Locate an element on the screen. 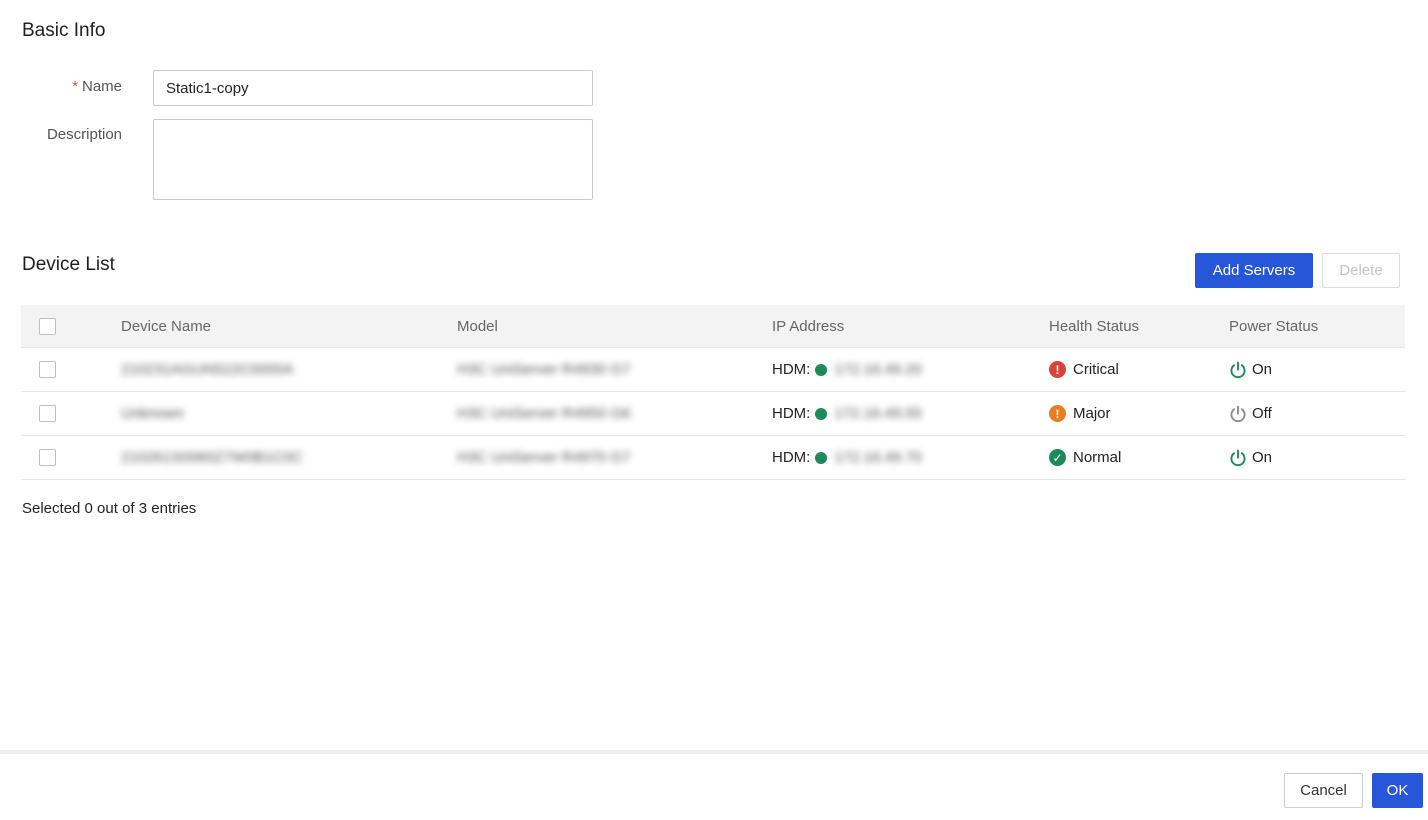 The image size is (1428, 820). column-header-ip-address: IP Address is located at coordinates (808, 326).